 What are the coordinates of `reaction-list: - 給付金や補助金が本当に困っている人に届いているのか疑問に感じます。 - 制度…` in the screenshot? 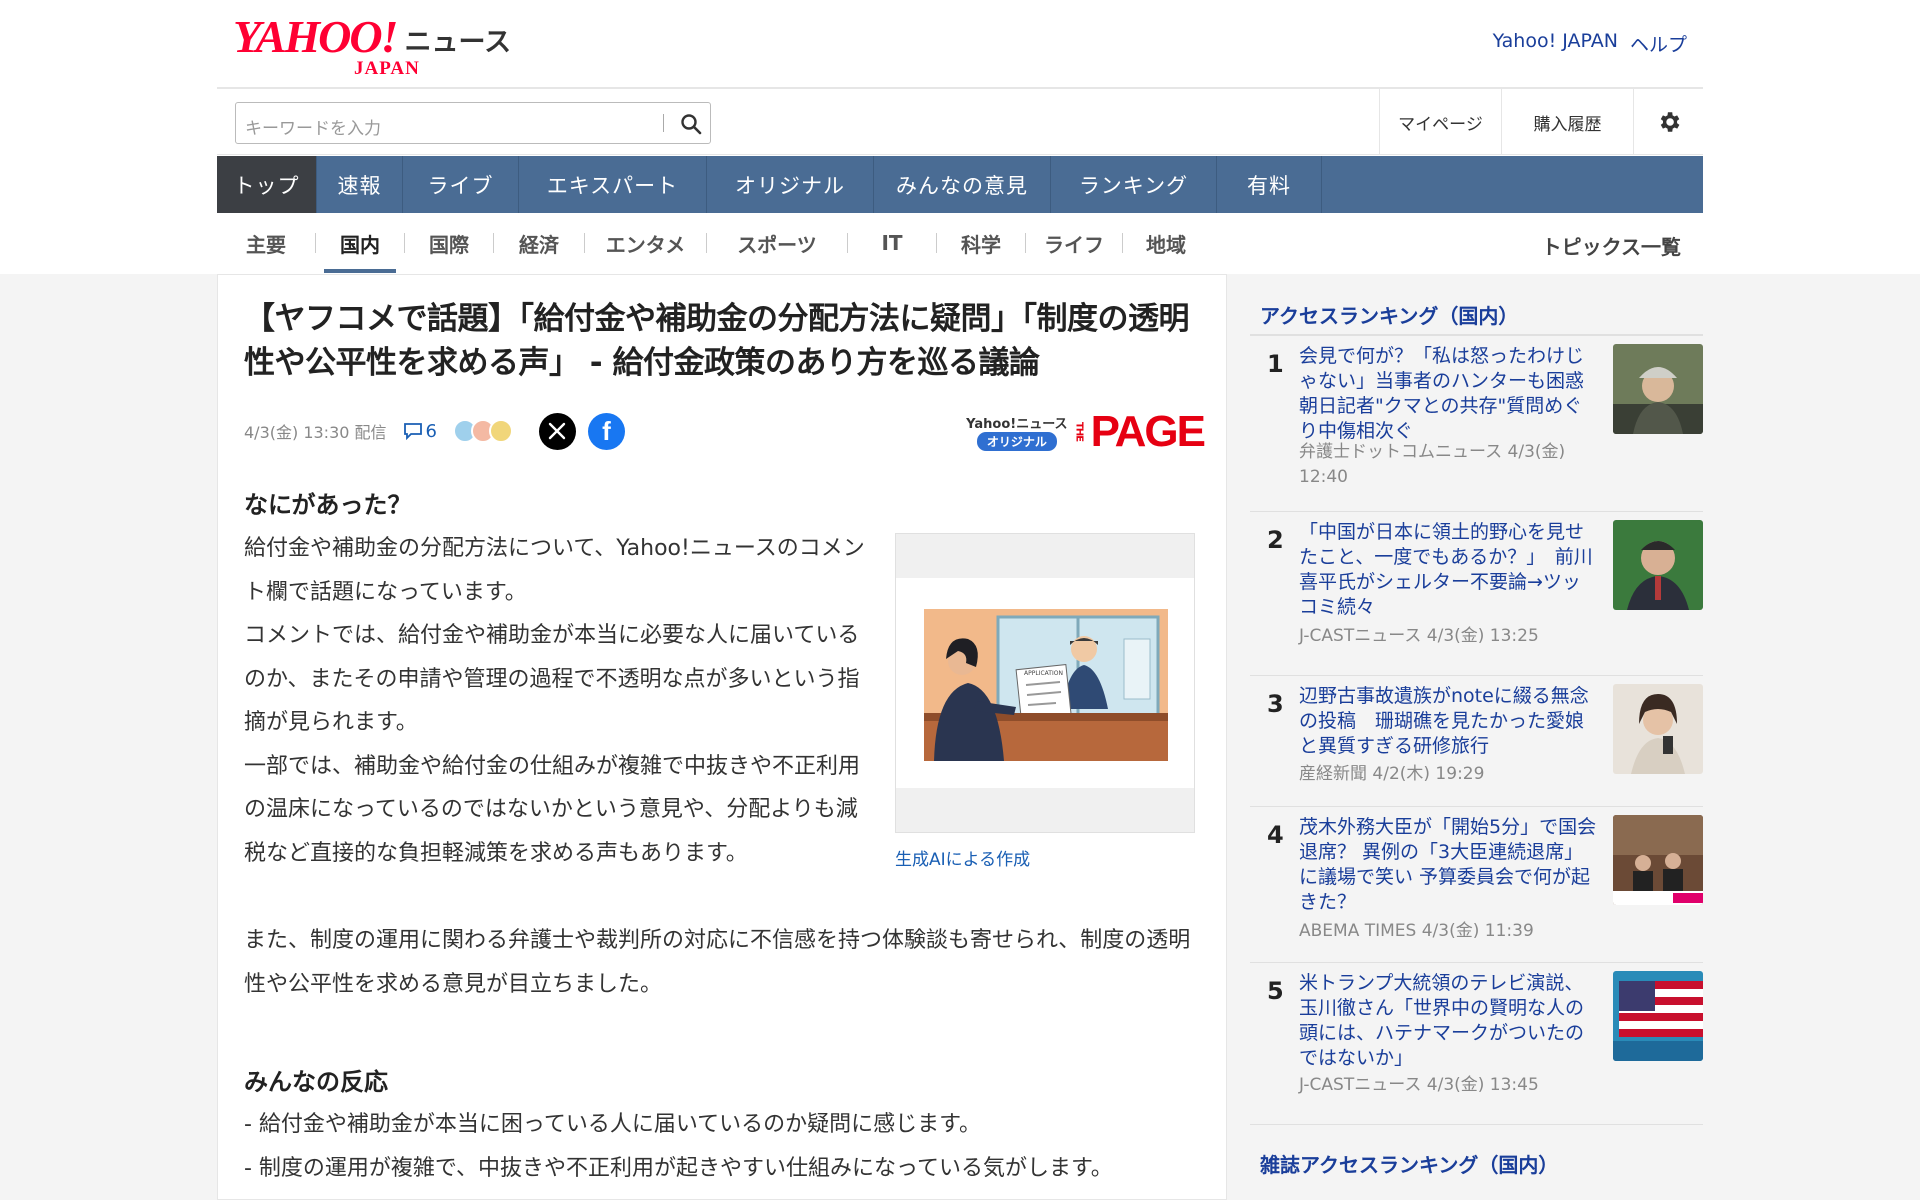 It's located at (726, 1146).